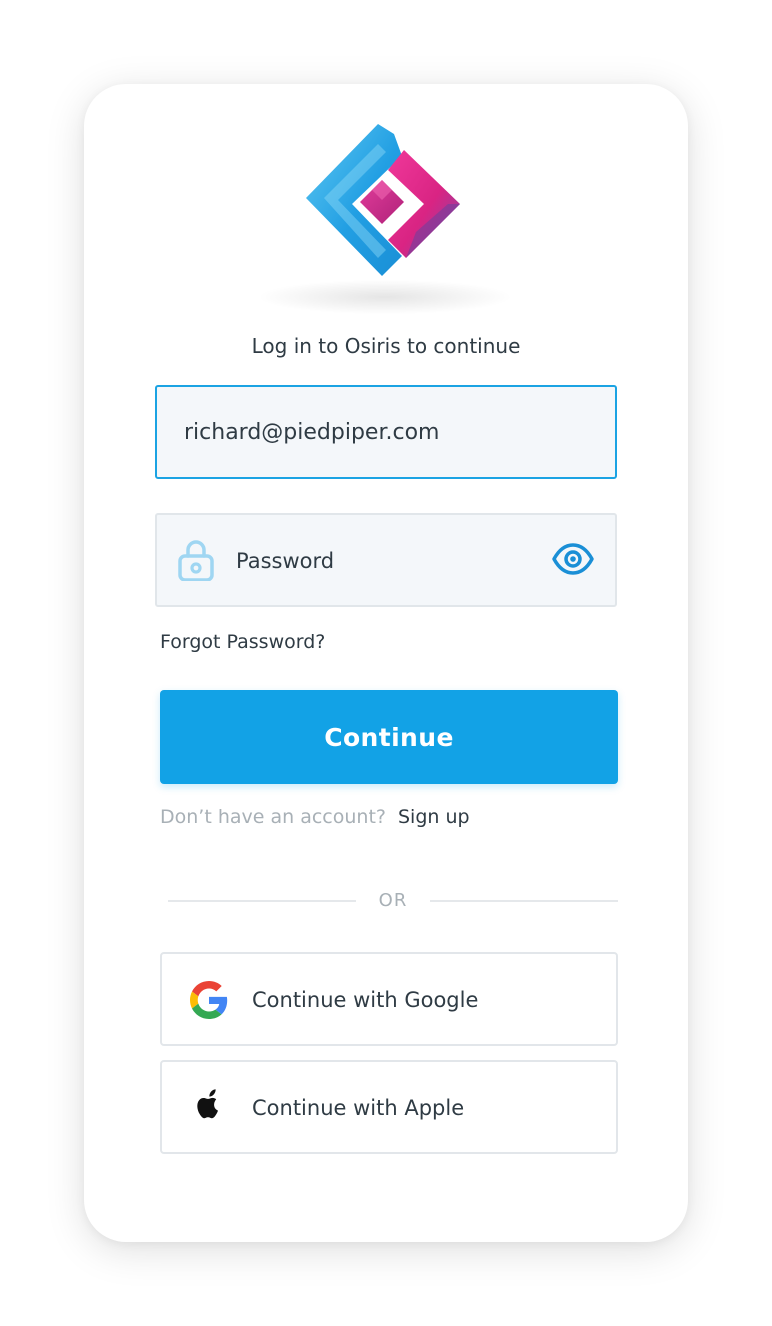 The height and width of the screenshot is (1326, 772). Describe the element at coordinates (381, 561) in the screenshot. I see `password-input` at that location.